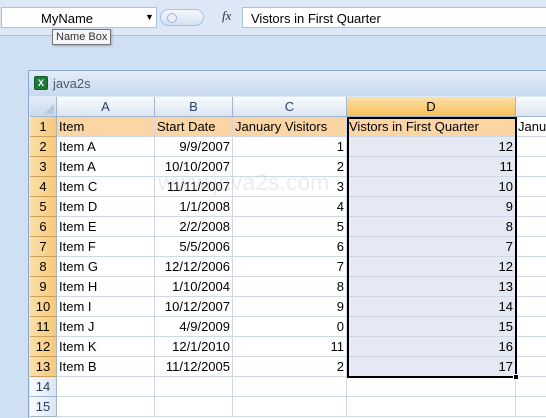 This screenshot has height=418, width=546. What do you see at coordinates (290, 147) in the screenshot?
I see `cell-c2: 1` at bounding box center [290, 147].